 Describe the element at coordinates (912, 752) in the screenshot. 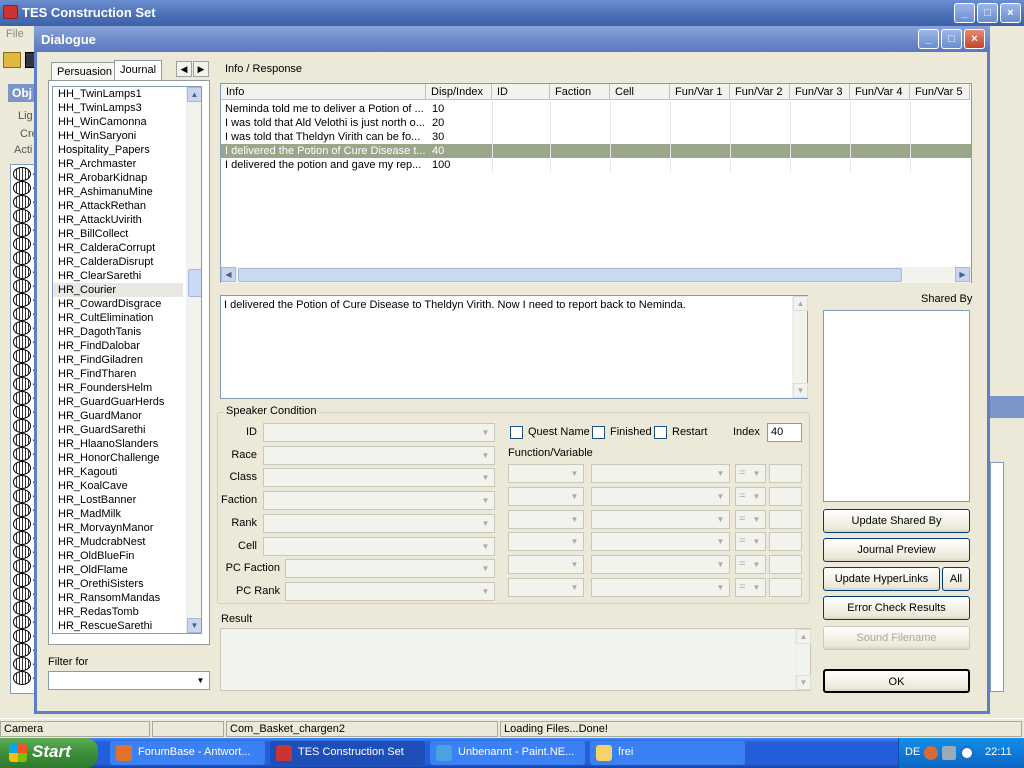

I see `language-indicator: DE` at that location.